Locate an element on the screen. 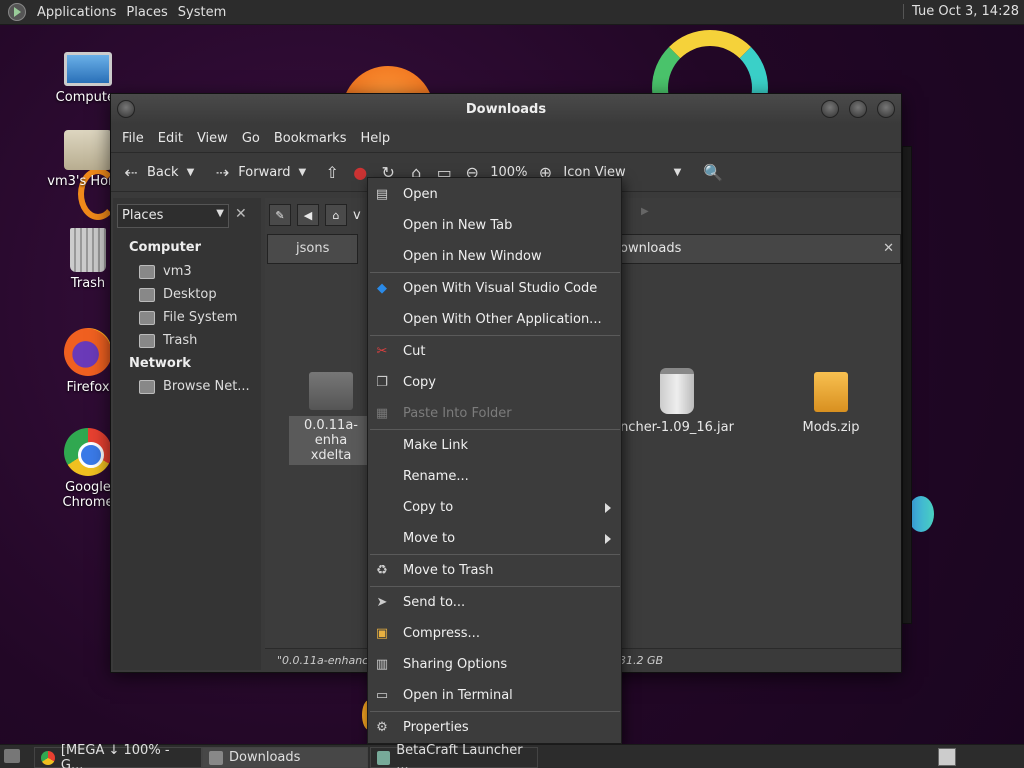 This screenshot has height=768, width=1024. trash-icon is located at coordinates (147, 340).